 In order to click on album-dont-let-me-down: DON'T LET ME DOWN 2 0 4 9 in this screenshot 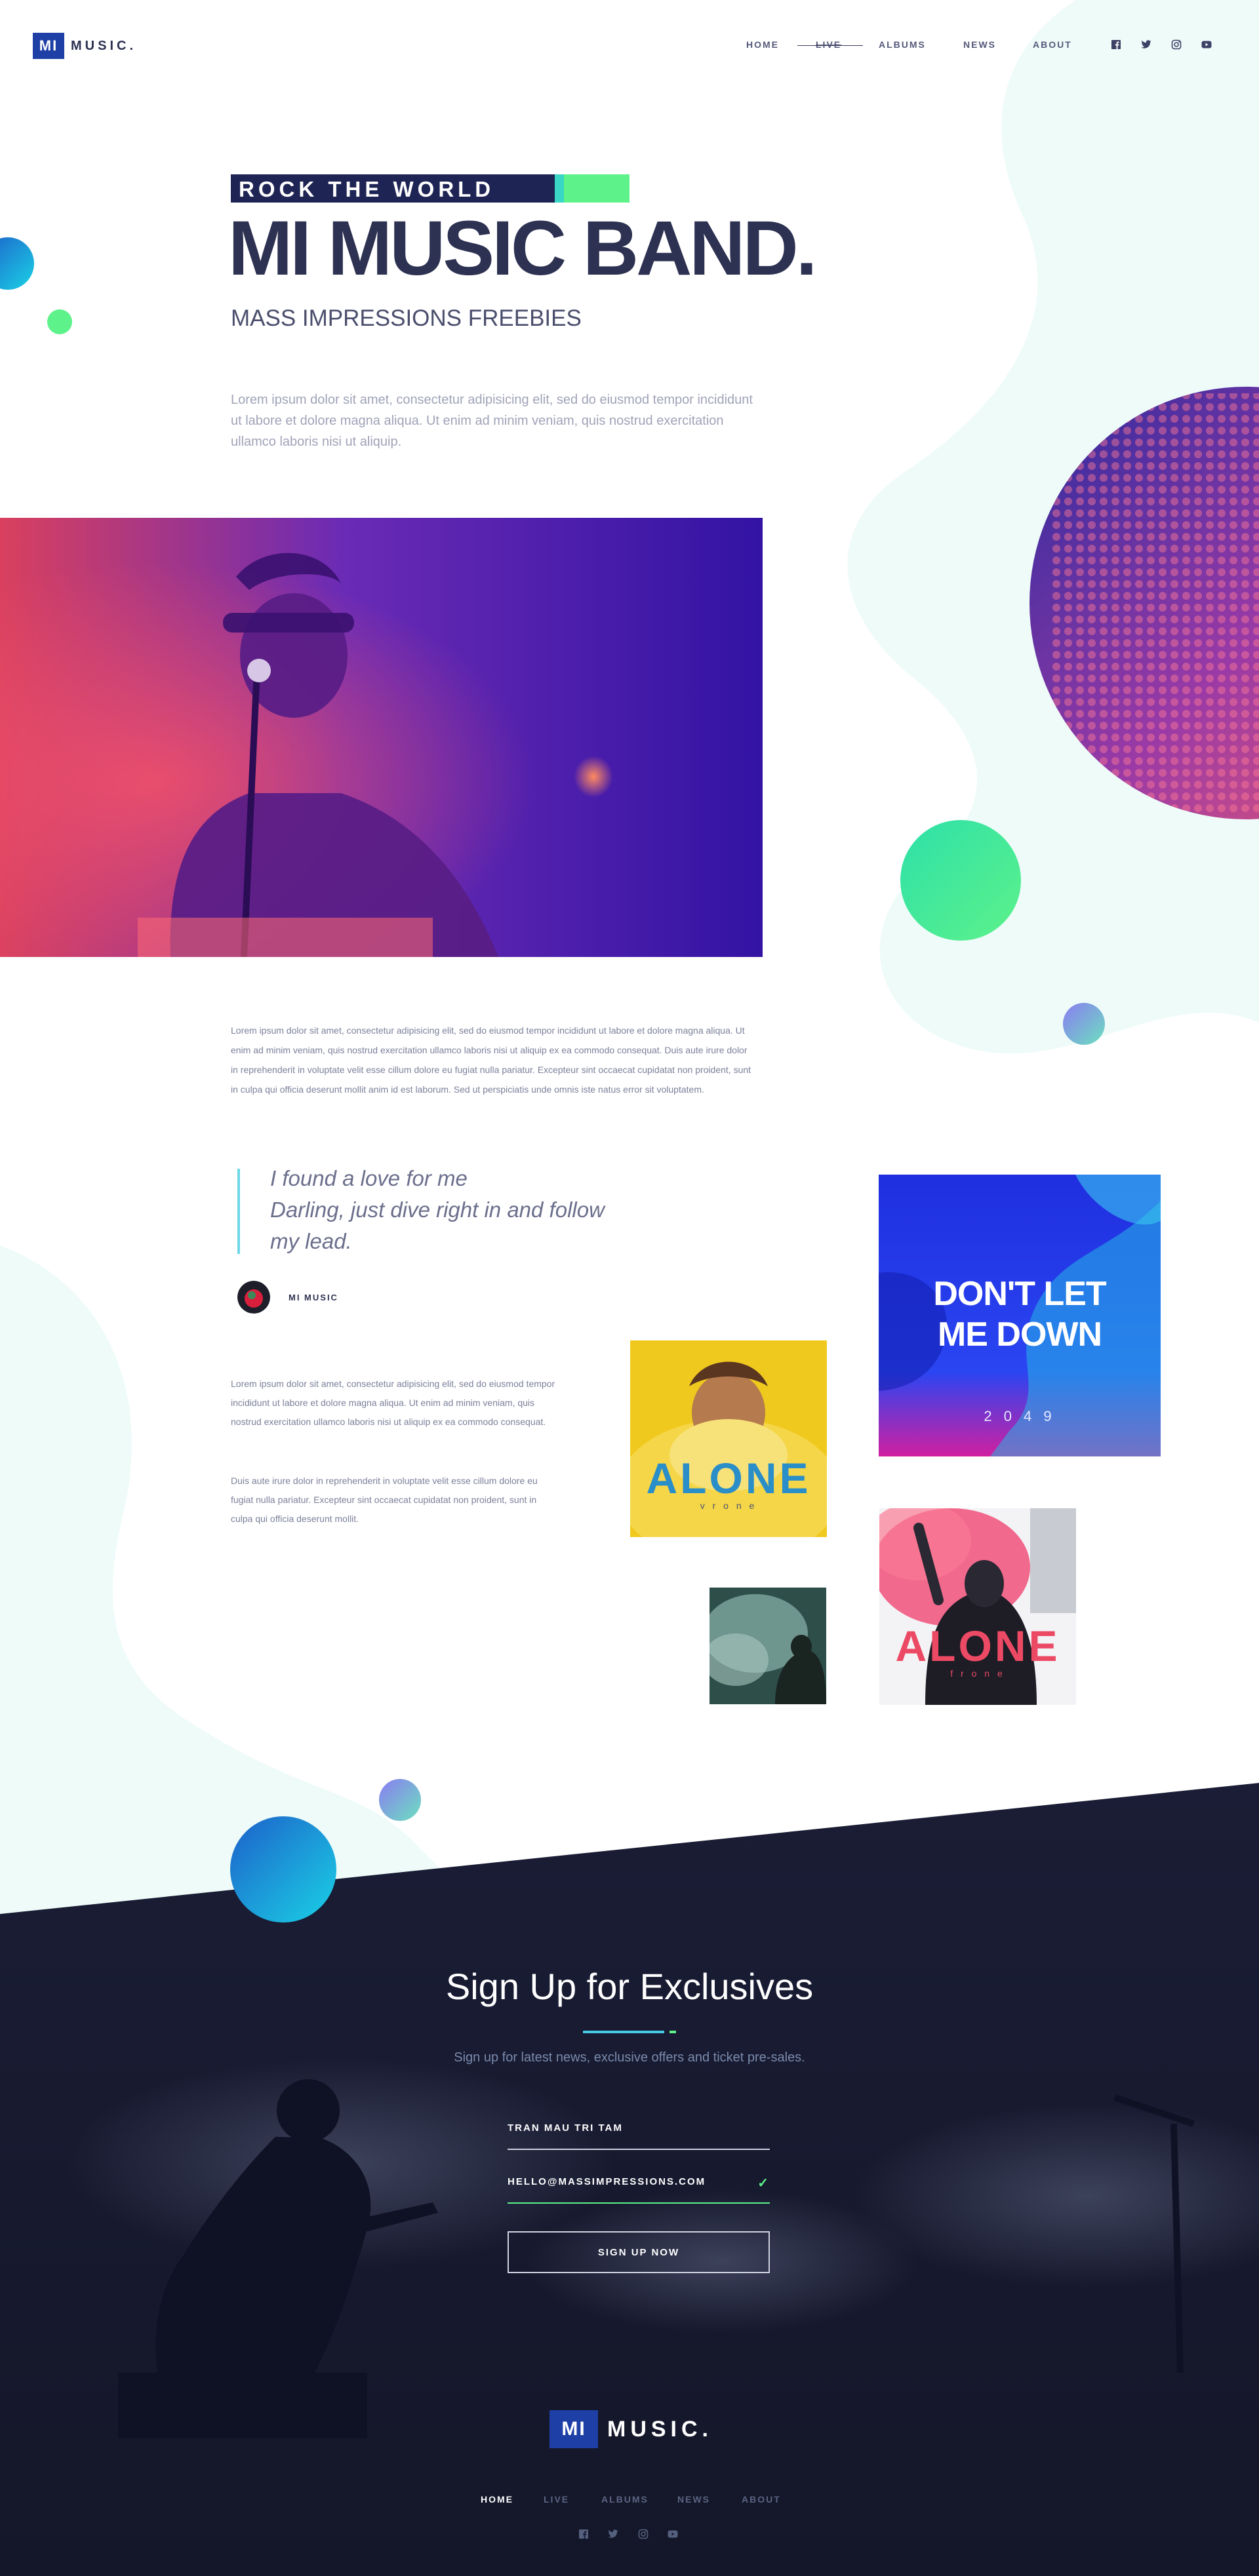, I will do `click(1020, 1315)`.